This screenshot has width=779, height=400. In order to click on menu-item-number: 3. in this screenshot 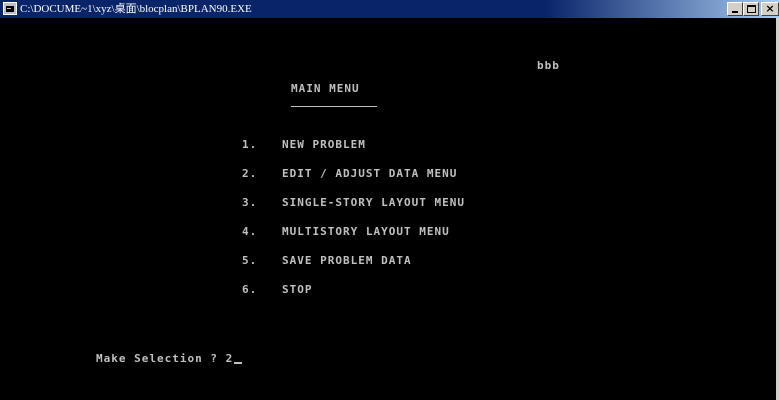, I will do `click(250, 202)`.